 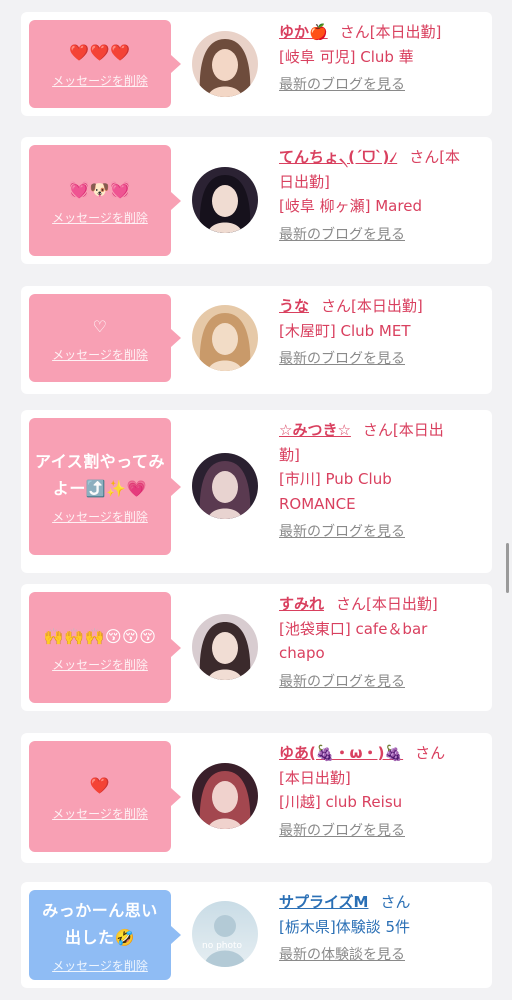 I want to click on cast-name-line: すみれ さん[本日出勤], so click(x=383, y=604).